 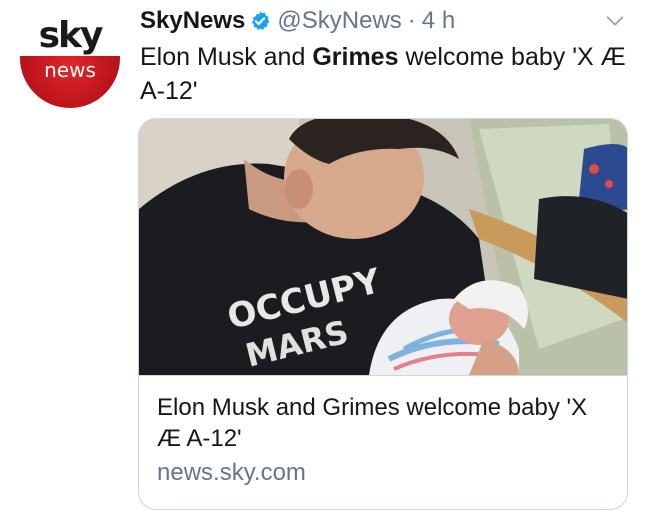 What do you see at coordinates (192, 21) in the screenshot?
I see `author-name: SkyNews` at bounding box center [192, 21].